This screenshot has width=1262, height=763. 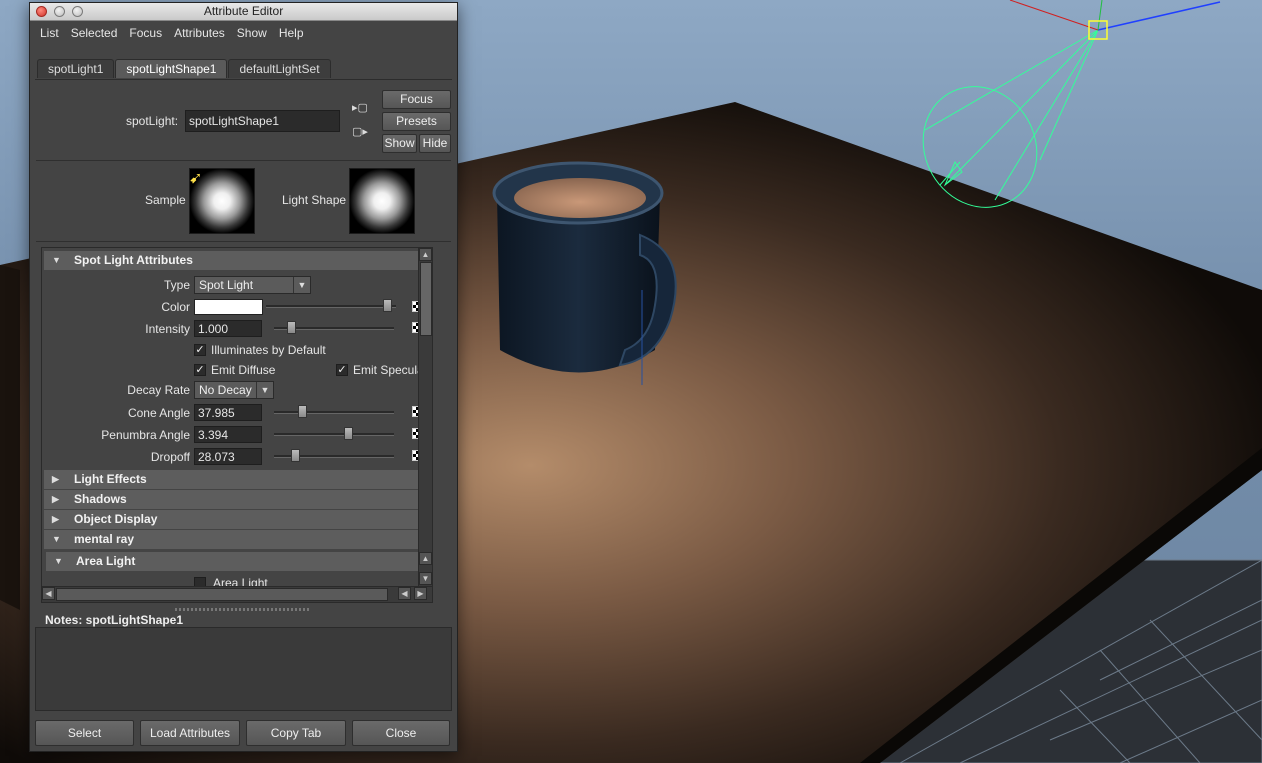 I want to click on window-close-icon, so click(x=41, y=11).